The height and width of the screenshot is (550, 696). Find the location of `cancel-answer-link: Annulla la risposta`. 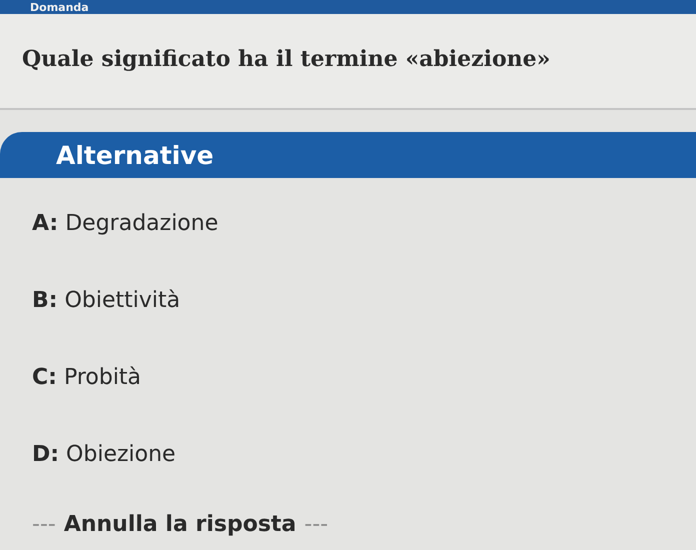

cancel-answer-link: Annulla la risposta is located at coordinates (180, 524).